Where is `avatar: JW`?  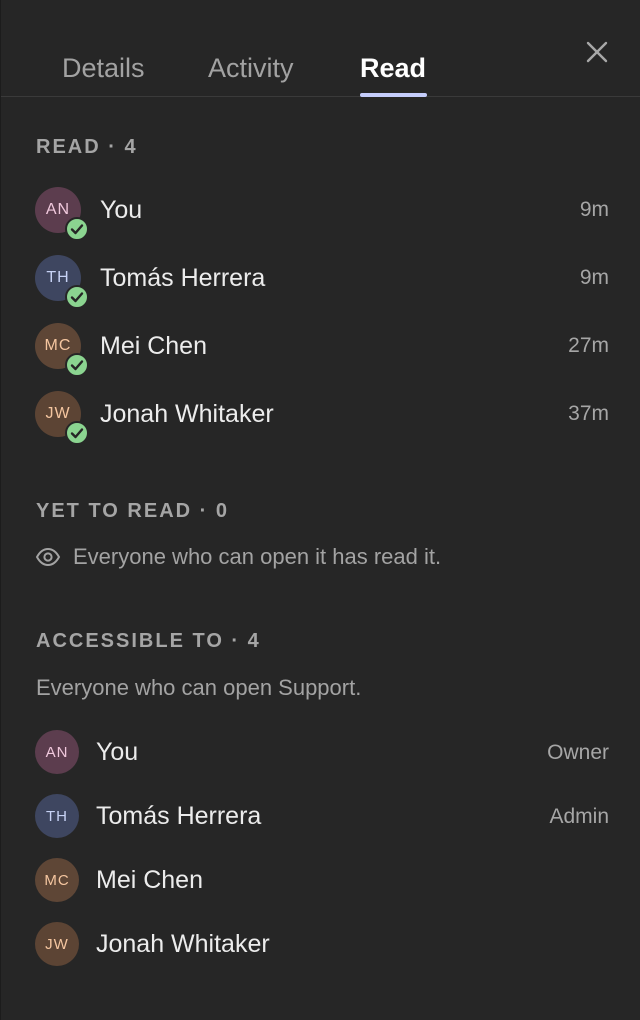
avatar: JW is located at coordinates (57, 944).